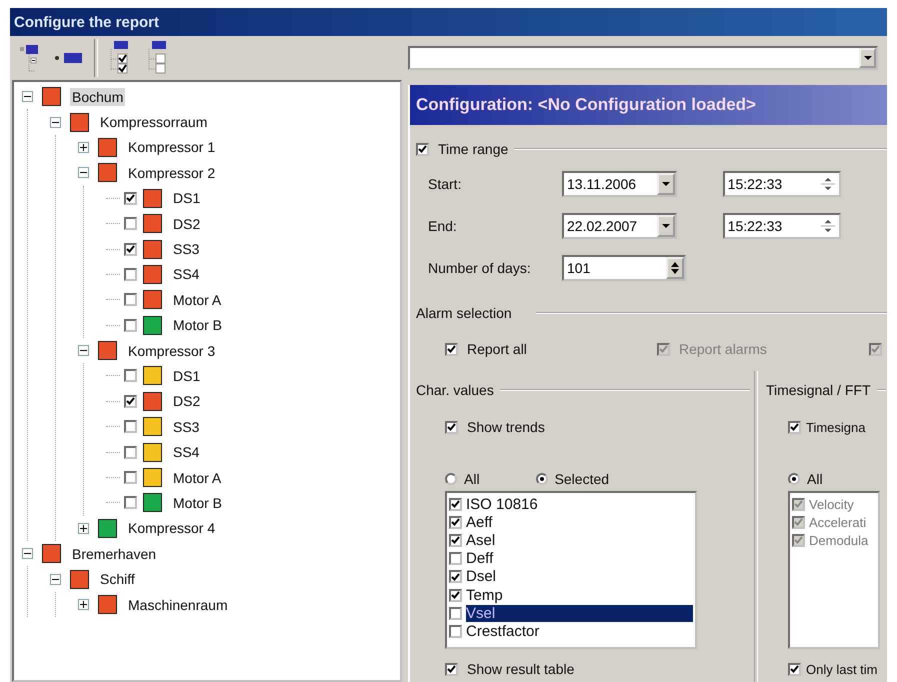  I want to click on uncheck-all-icon, so click(157, 58).